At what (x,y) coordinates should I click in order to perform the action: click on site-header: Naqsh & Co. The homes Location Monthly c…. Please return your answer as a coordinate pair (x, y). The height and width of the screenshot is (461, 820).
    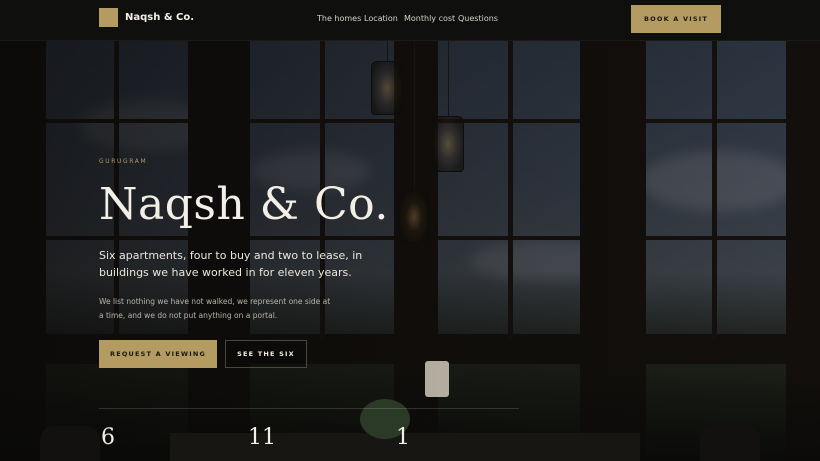
    Looking at the image, I should click on (410, 20).